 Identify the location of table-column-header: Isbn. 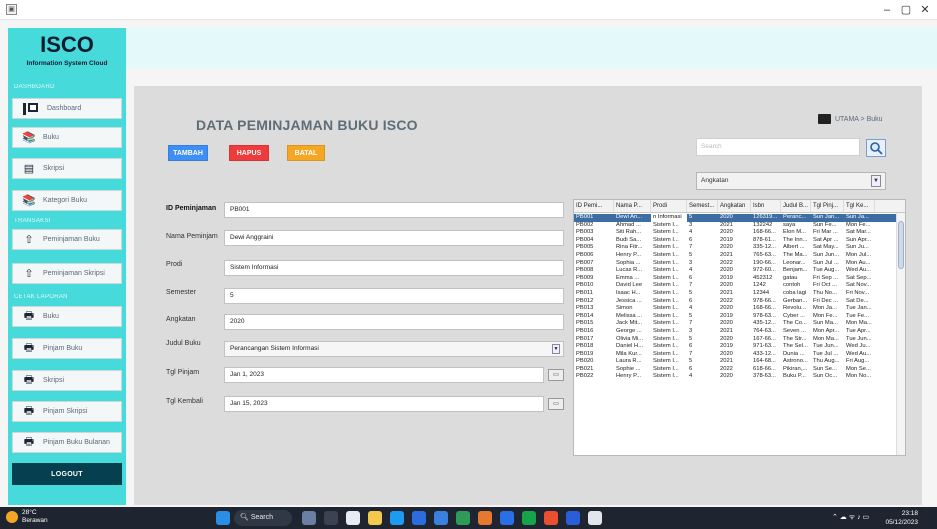
(766, 206).